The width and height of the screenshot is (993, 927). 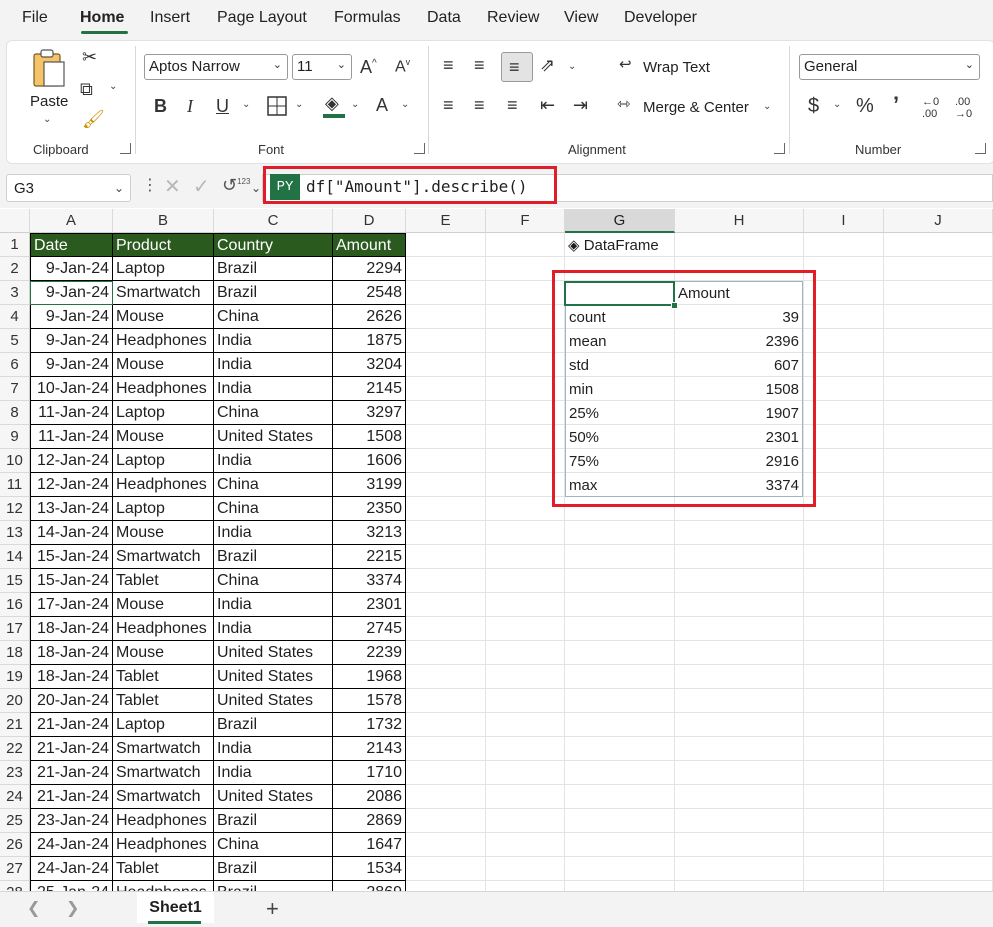 What do you see at coordinates (15, 677) in the screenshot?
I see `row-header: 19` at bounding box center [15, 677].